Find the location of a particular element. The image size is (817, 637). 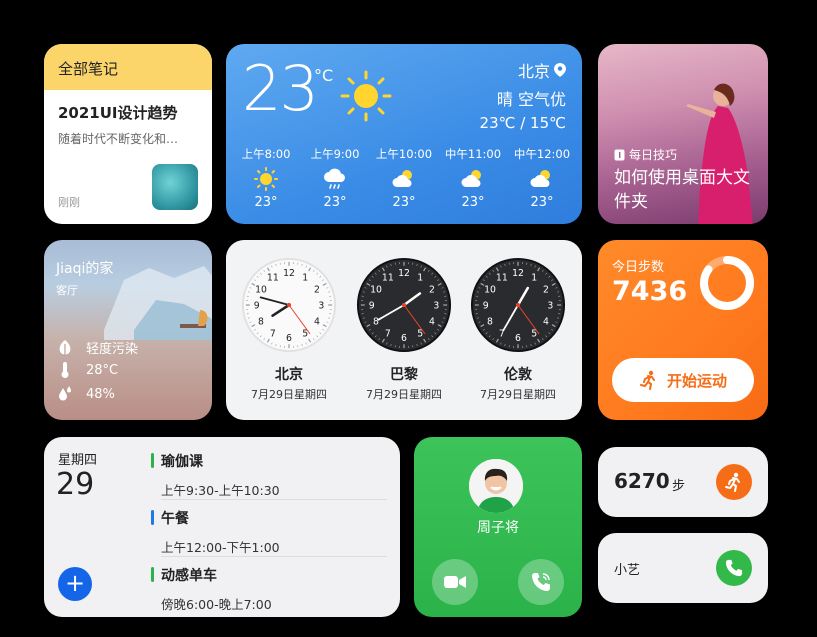

clock-numeral: 2 is located at coordinates (317, 289).